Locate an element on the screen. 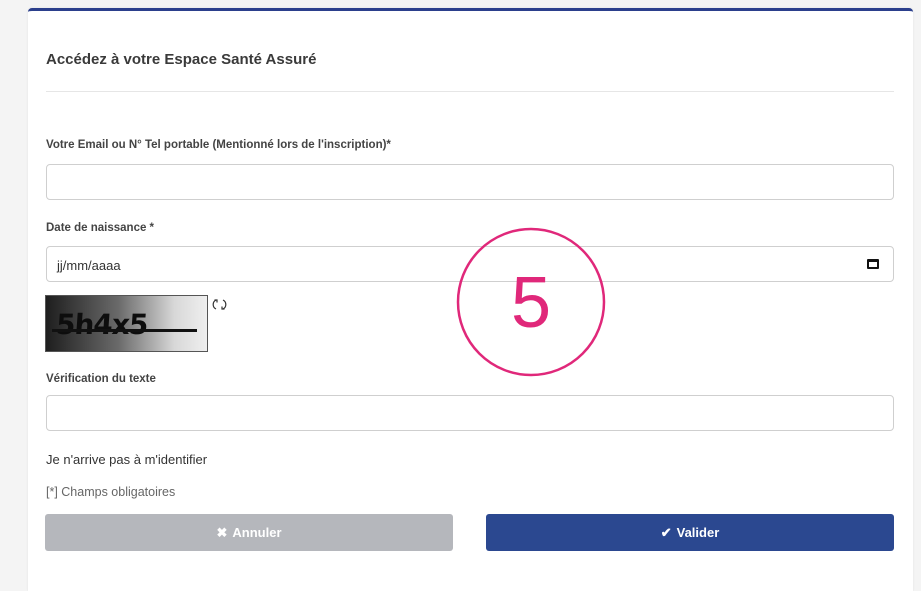  captcha-text: 5h4x5 is located at coordinates (101, 324).